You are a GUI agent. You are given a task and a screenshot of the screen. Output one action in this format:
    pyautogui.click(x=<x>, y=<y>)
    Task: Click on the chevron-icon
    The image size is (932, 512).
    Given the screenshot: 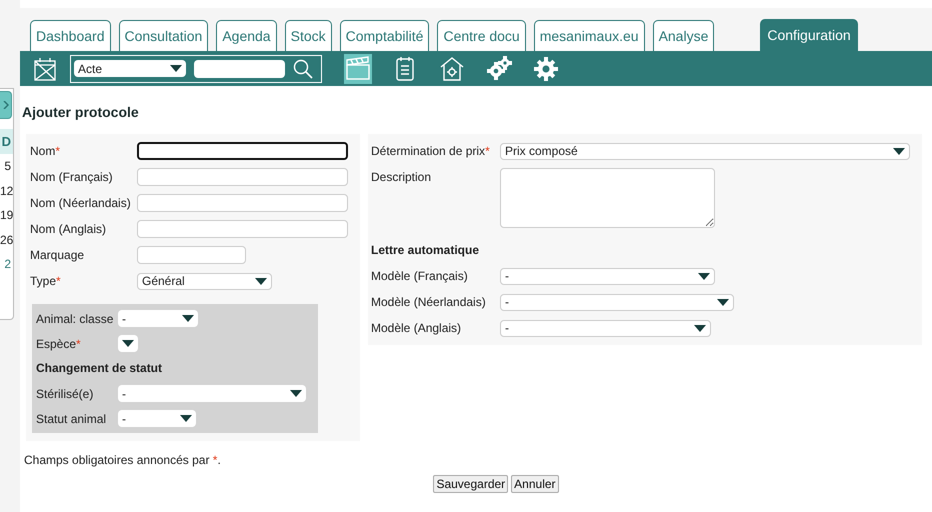 What is the action you would take?
    pyautogui.click(x=5, y=105)
    